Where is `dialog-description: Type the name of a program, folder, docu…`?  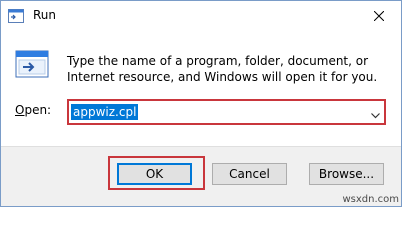
dialog-description: Type the name of a program, folder, docu… is located at coordinates (222, 69).